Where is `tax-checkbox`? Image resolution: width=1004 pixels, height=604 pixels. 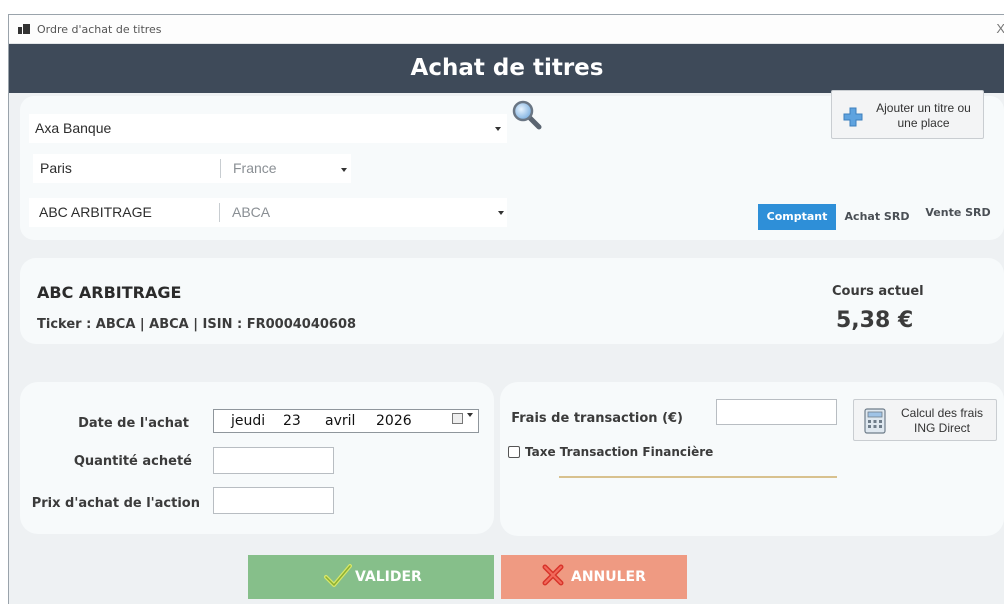
tax-checkbox is located at coordinates (514, 452).